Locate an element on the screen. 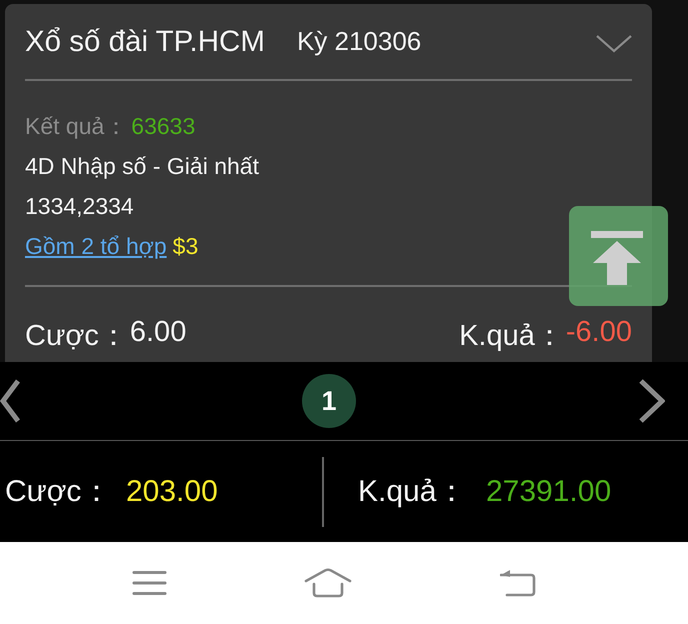 This screenshot has width=688, height=624. stake-label: Cược： is located at coordinates (76, 336).